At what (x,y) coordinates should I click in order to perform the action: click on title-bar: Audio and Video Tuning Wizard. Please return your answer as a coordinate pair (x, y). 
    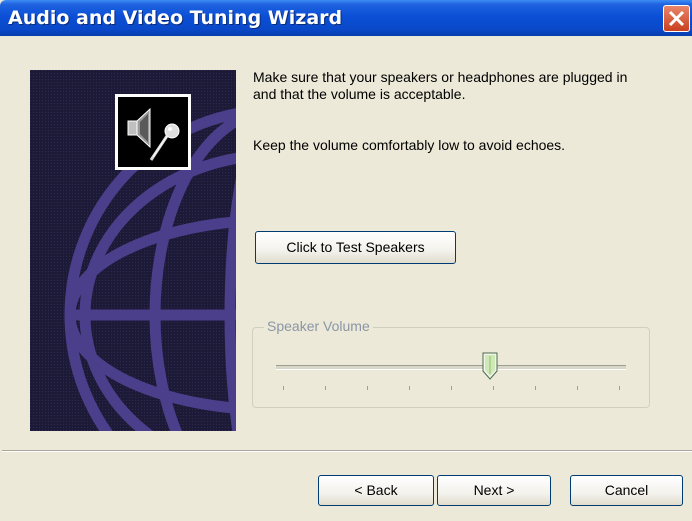
    Looking at the image, I should click on (346, 18).